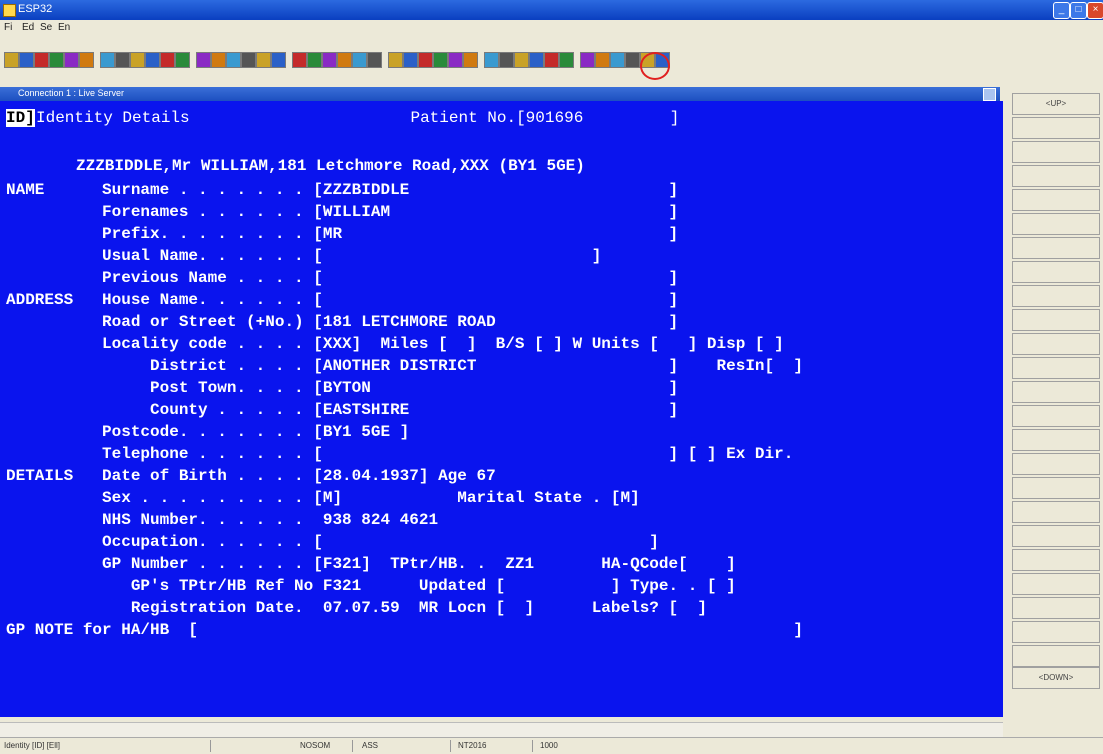 The height and width of the screenshot is (754, 1103). What do you see at coordinates (1061, 10) in the screenshot?
I see `minimize-button: _` at bounding box center [1061, 10].